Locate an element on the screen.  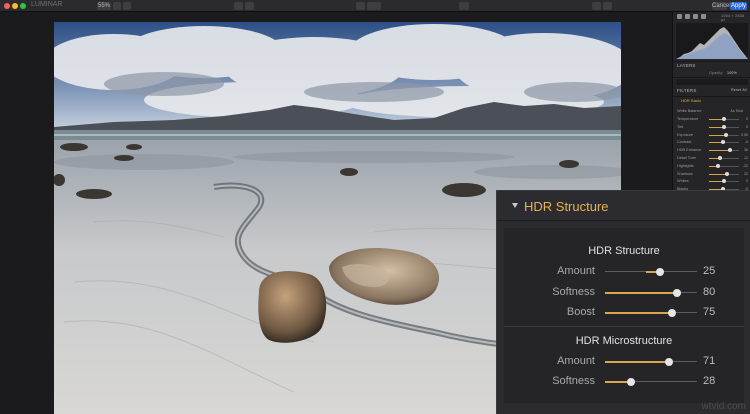
slider-value: 75 is located at coordinates (709, 312).